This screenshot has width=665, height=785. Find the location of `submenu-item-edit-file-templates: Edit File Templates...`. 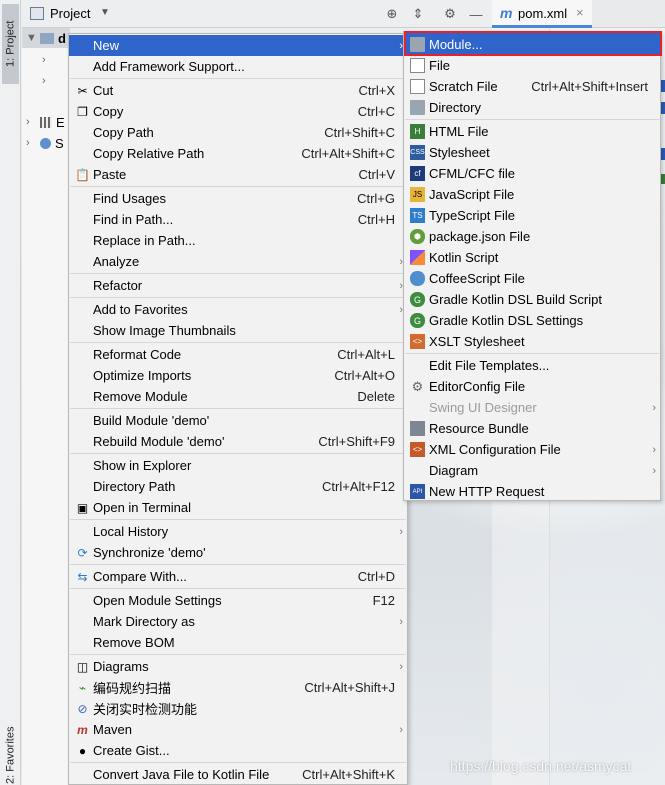

submenu-item-edit-file-templates: Edit File Templates... is located at coordinates (532, 365).